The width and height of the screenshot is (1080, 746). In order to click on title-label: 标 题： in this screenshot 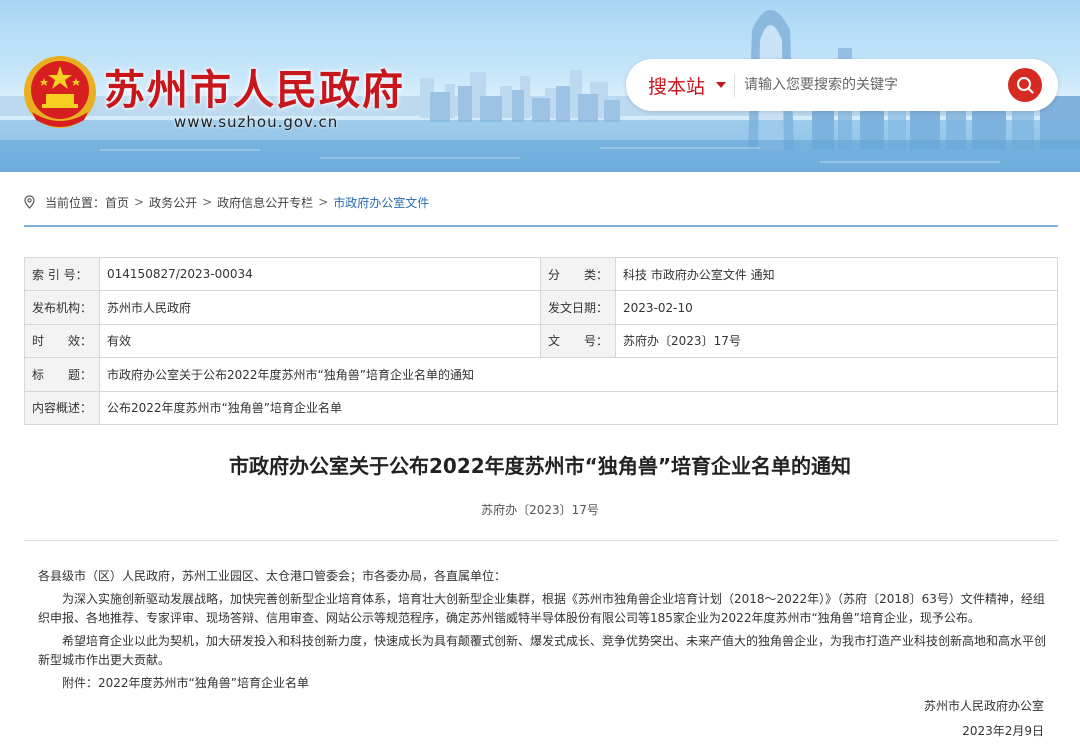, I will do `click(62, 374)`.